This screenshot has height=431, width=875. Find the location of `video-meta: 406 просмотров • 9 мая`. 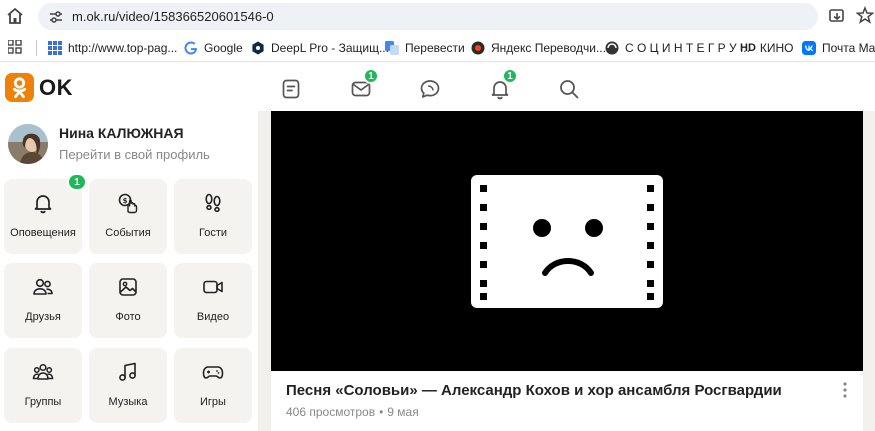

video-meta: 406 просмотров • 9 мая is located at coordinates (352, 412).